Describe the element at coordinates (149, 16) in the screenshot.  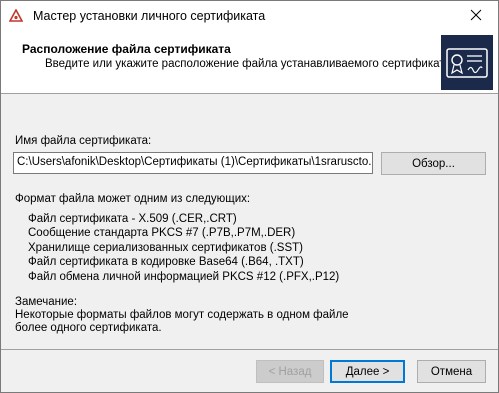
I see `window-title: Мастер установки личного сертификата` at that location.